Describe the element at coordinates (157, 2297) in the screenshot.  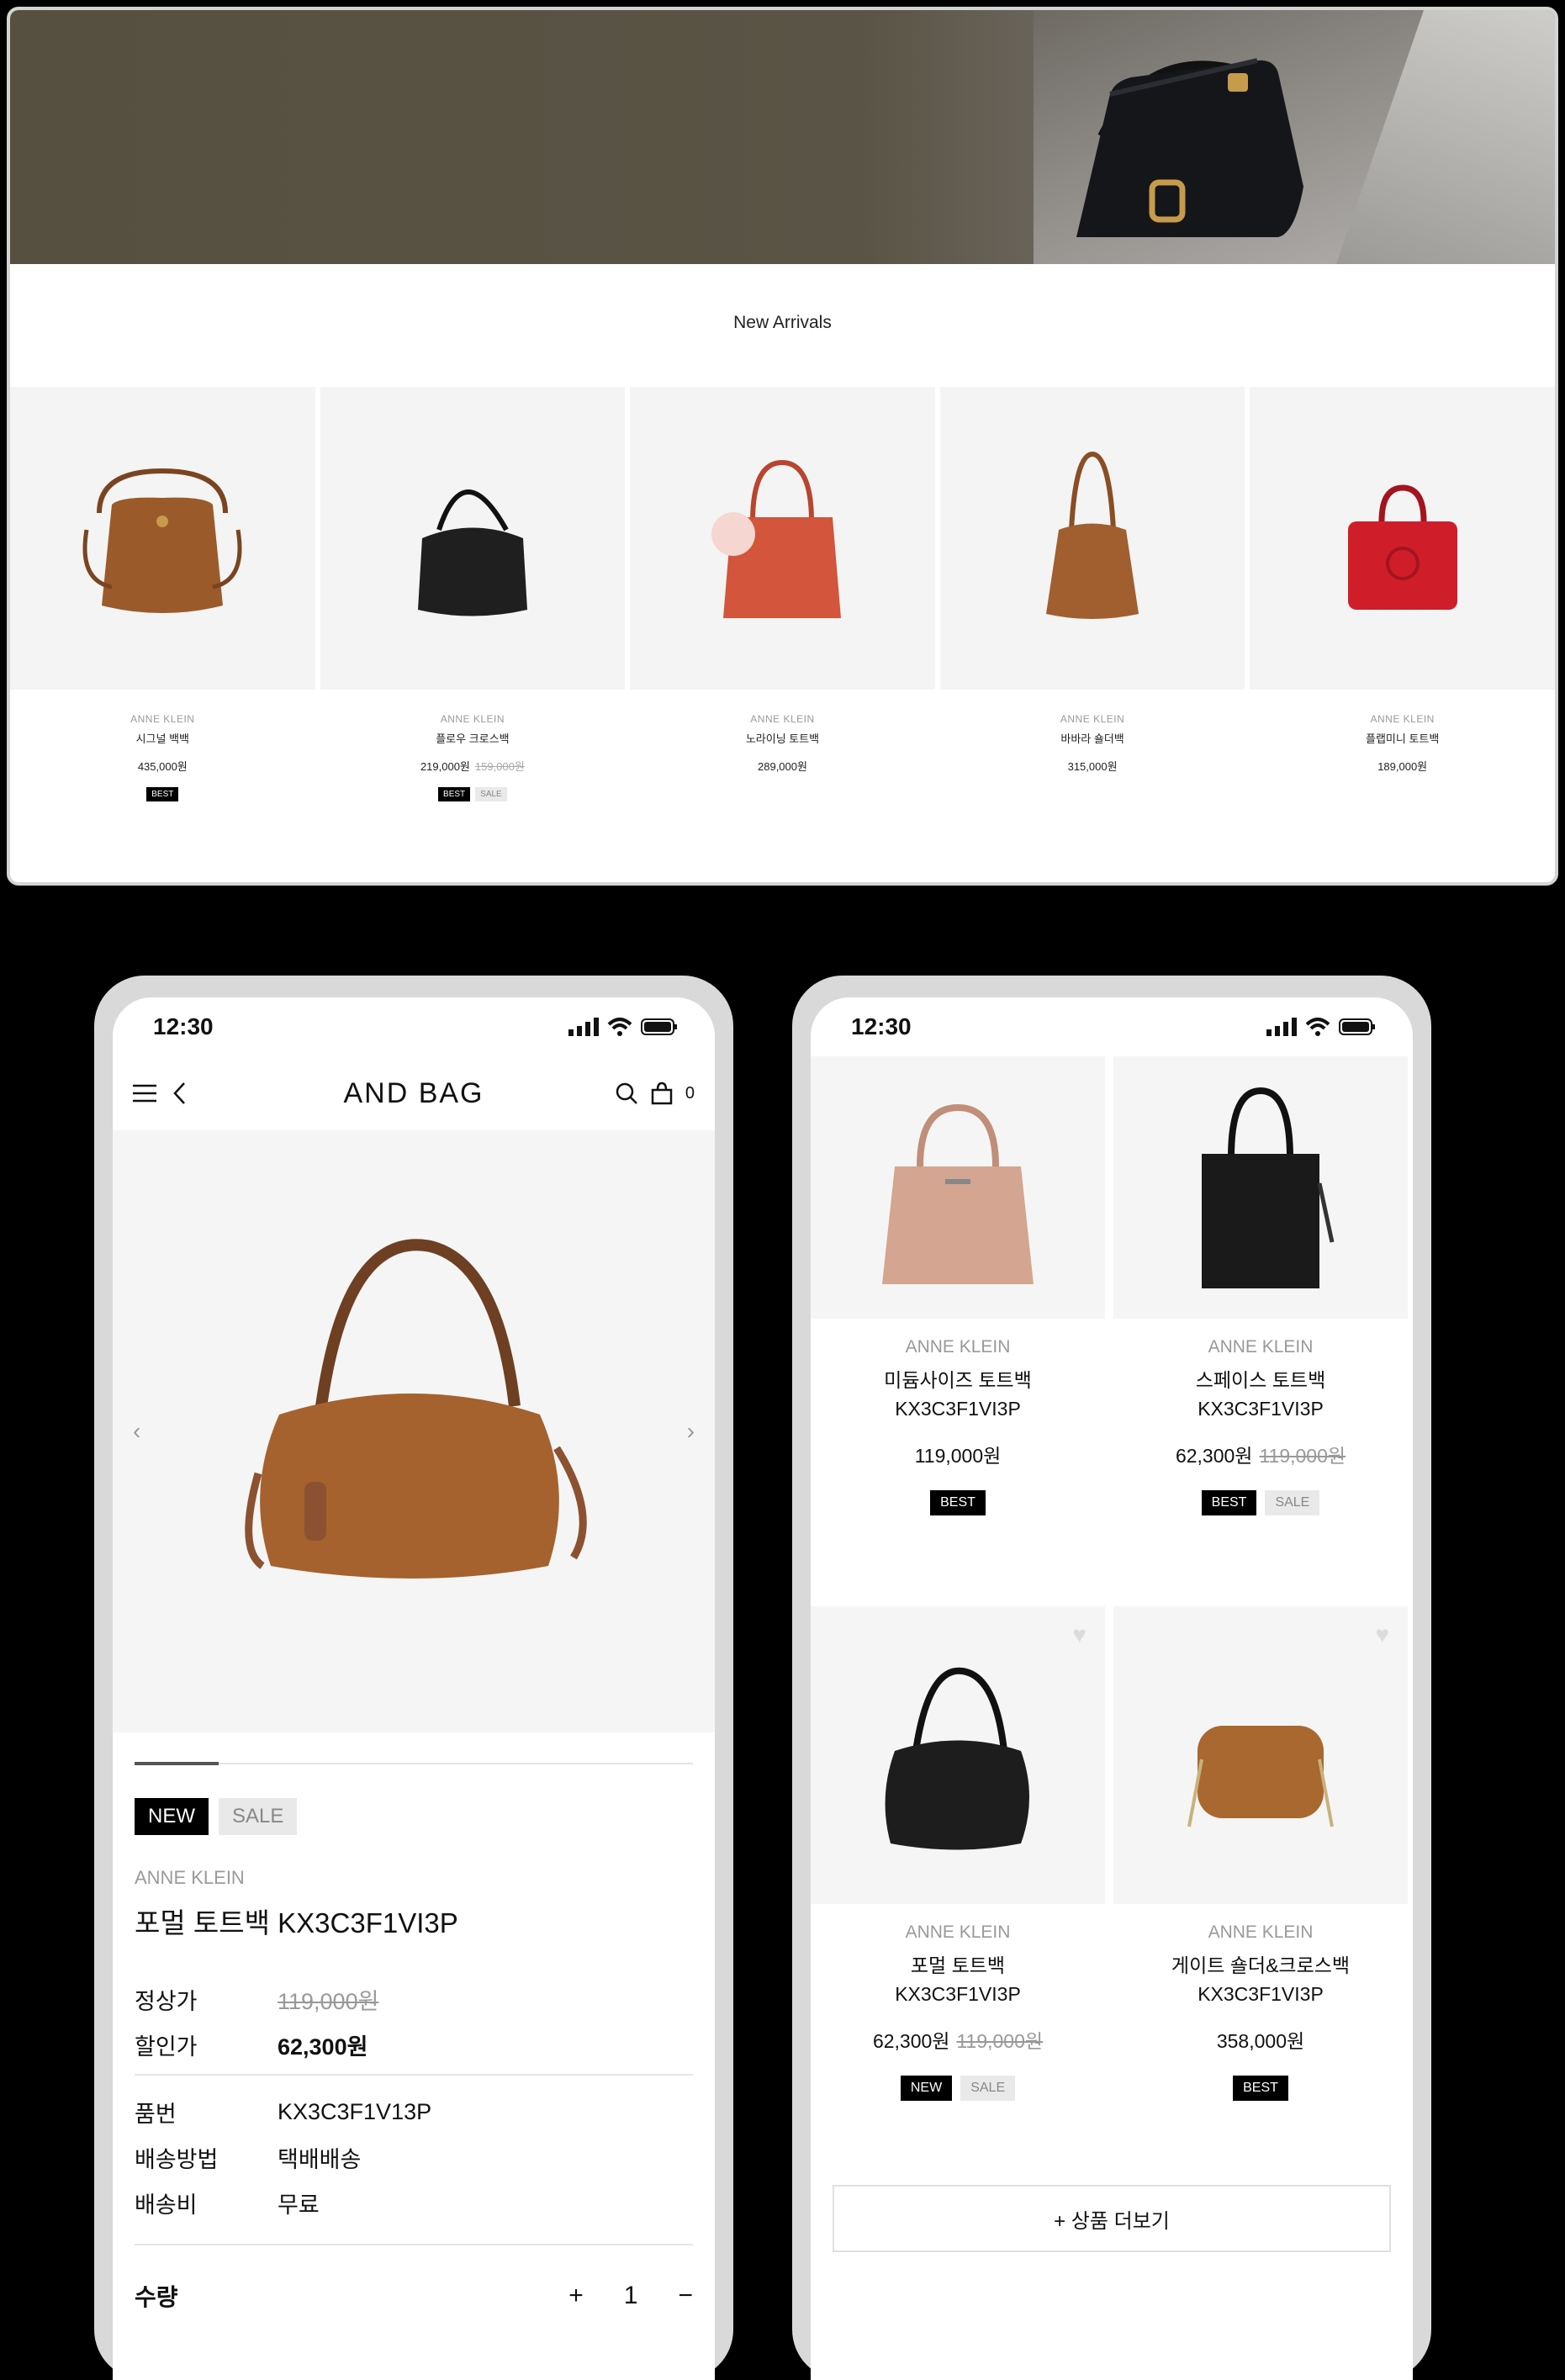
I see `quantity-label: 수량` at that location.